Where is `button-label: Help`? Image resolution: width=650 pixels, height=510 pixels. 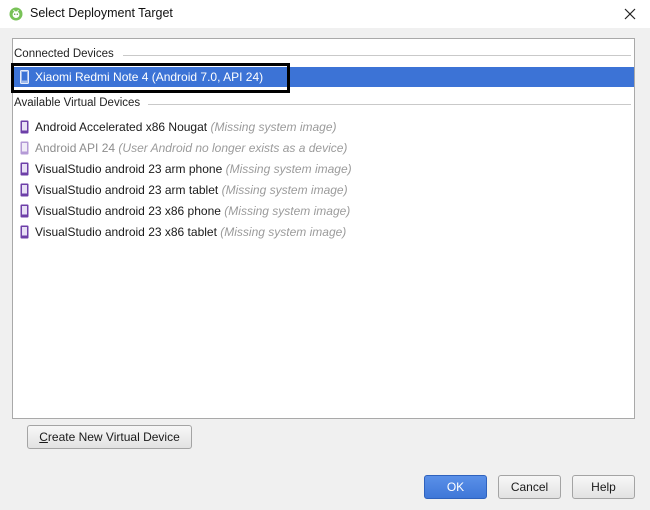
button-label: Help is located at coordinates (603, 487).